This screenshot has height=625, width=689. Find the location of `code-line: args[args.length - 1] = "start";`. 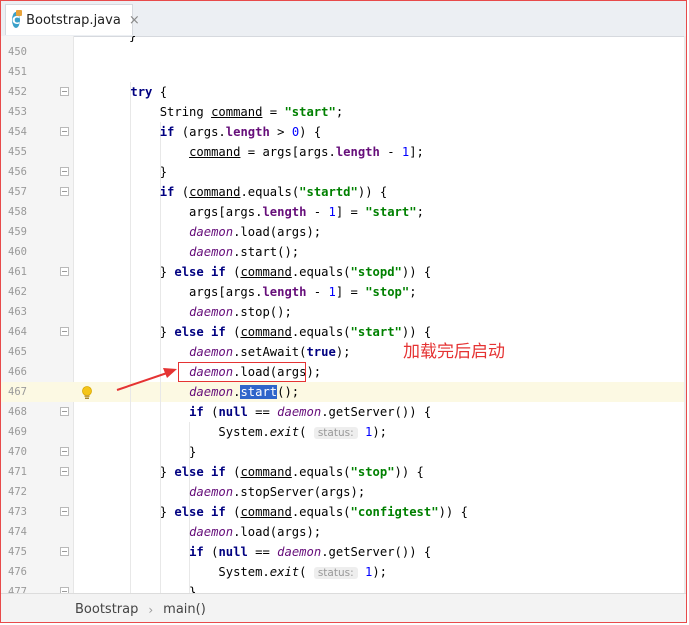

code-line: args[args.length - 1] = "start"; is located at coordinates (262, 212).